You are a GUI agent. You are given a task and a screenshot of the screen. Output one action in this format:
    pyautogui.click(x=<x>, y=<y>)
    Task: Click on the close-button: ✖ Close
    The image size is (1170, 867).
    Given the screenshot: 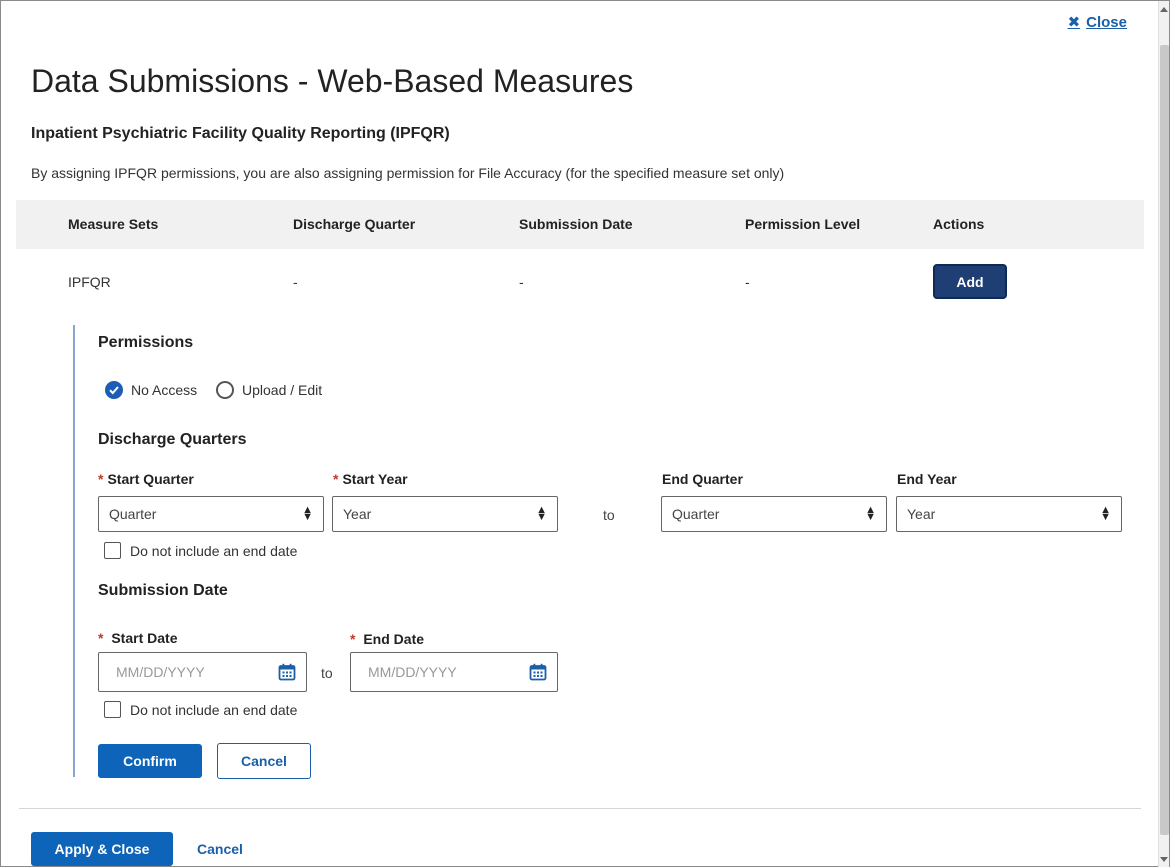 What is the action you would take?
    pyautogui.click(x=1097, y=22)
    